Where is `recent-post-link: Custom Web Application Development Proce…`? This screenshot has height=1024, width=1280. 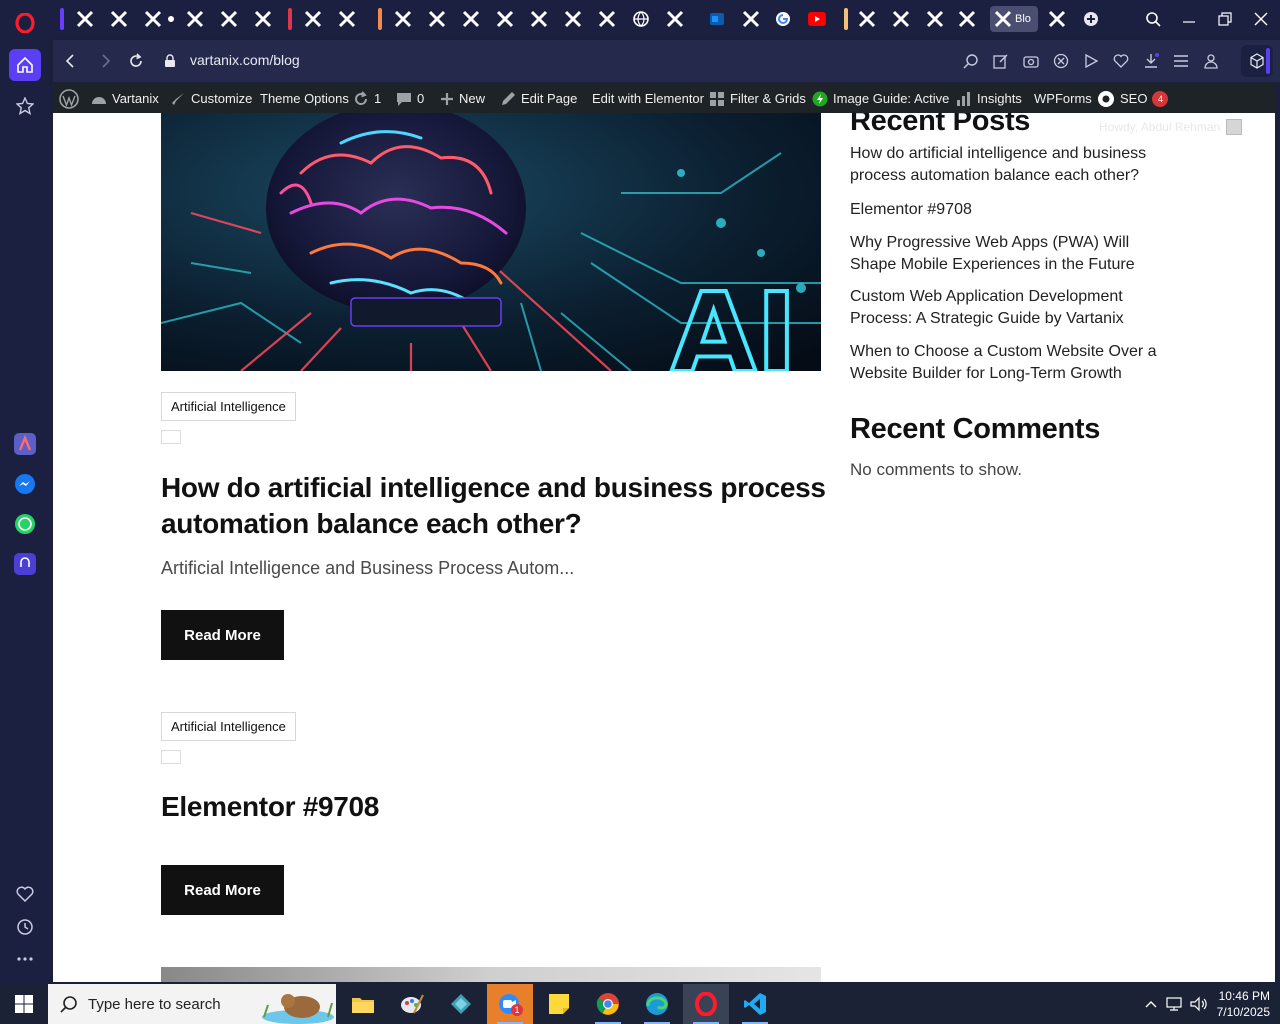
recent-post-link: Custom Web Application Development Proce… is located at coordinates (1010, 308).